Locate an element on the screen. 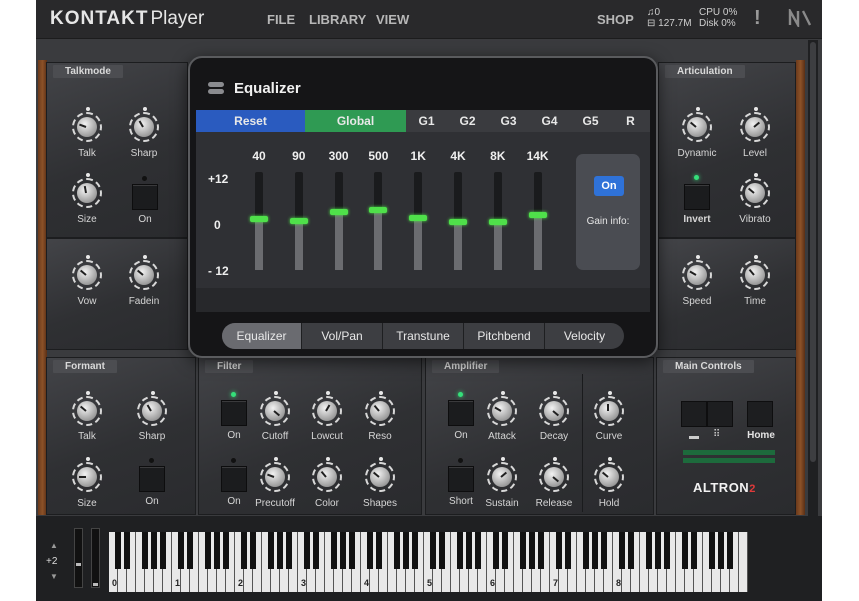  fadein-knob is located at coordinates (144, 272).